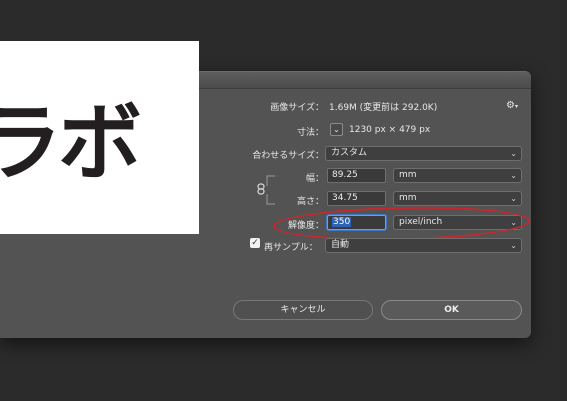  Describe the element at coordinates (383, 108) in the screenshot. I see `image-size-value: 1.69M (変更前は 292.0K)` at that location.